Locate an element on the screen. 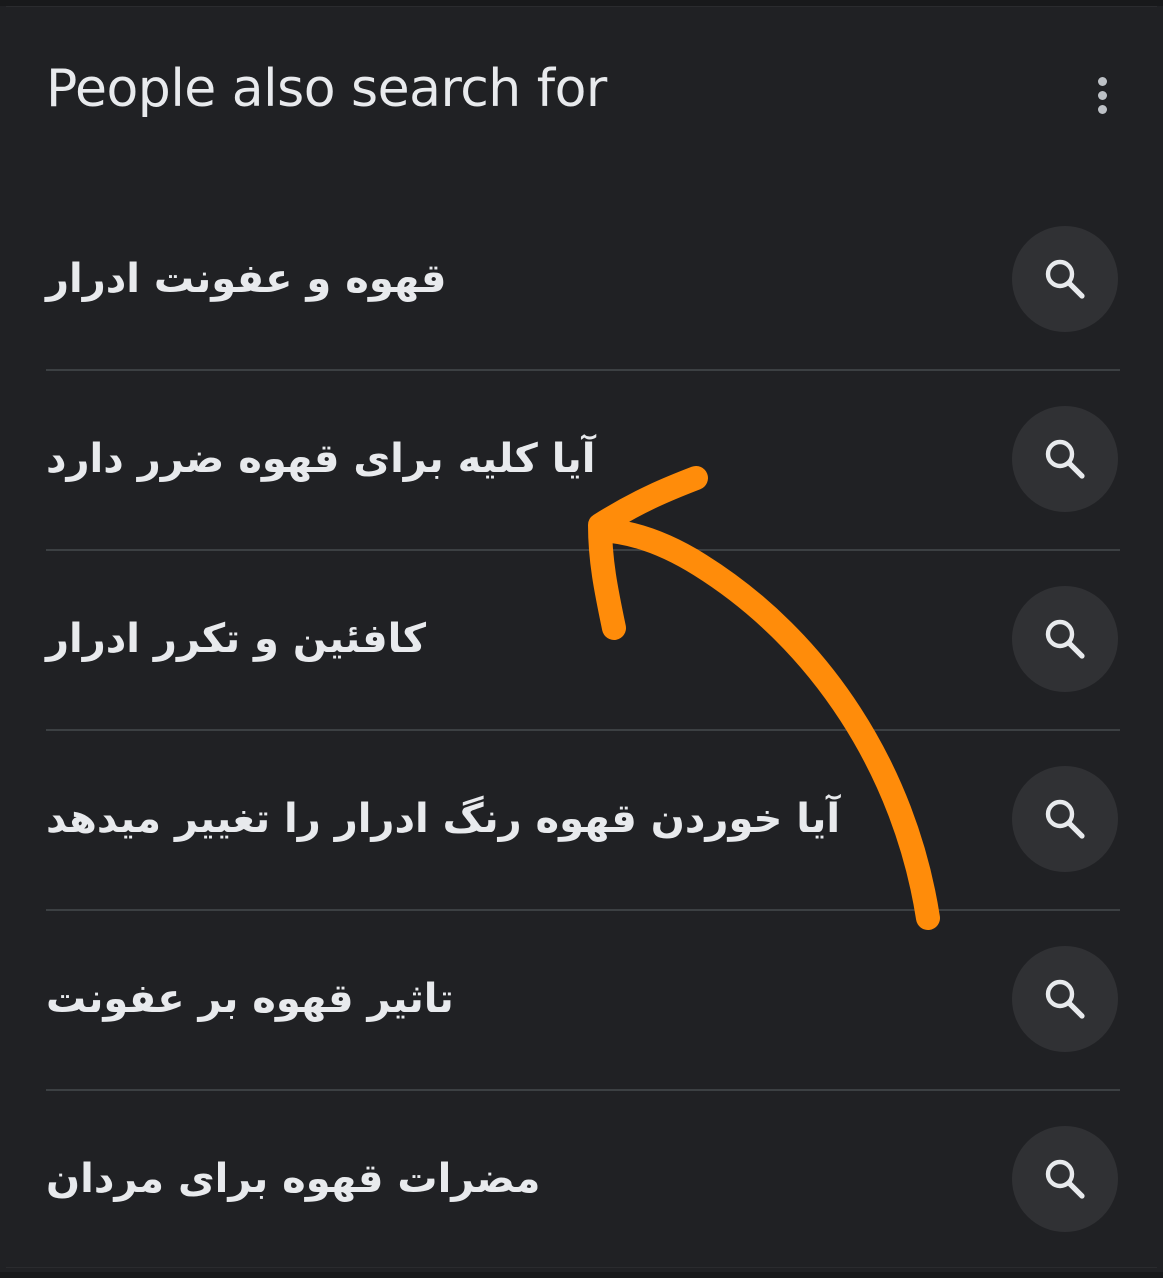  card-title: People also search for is located at coordinates (326, 89).